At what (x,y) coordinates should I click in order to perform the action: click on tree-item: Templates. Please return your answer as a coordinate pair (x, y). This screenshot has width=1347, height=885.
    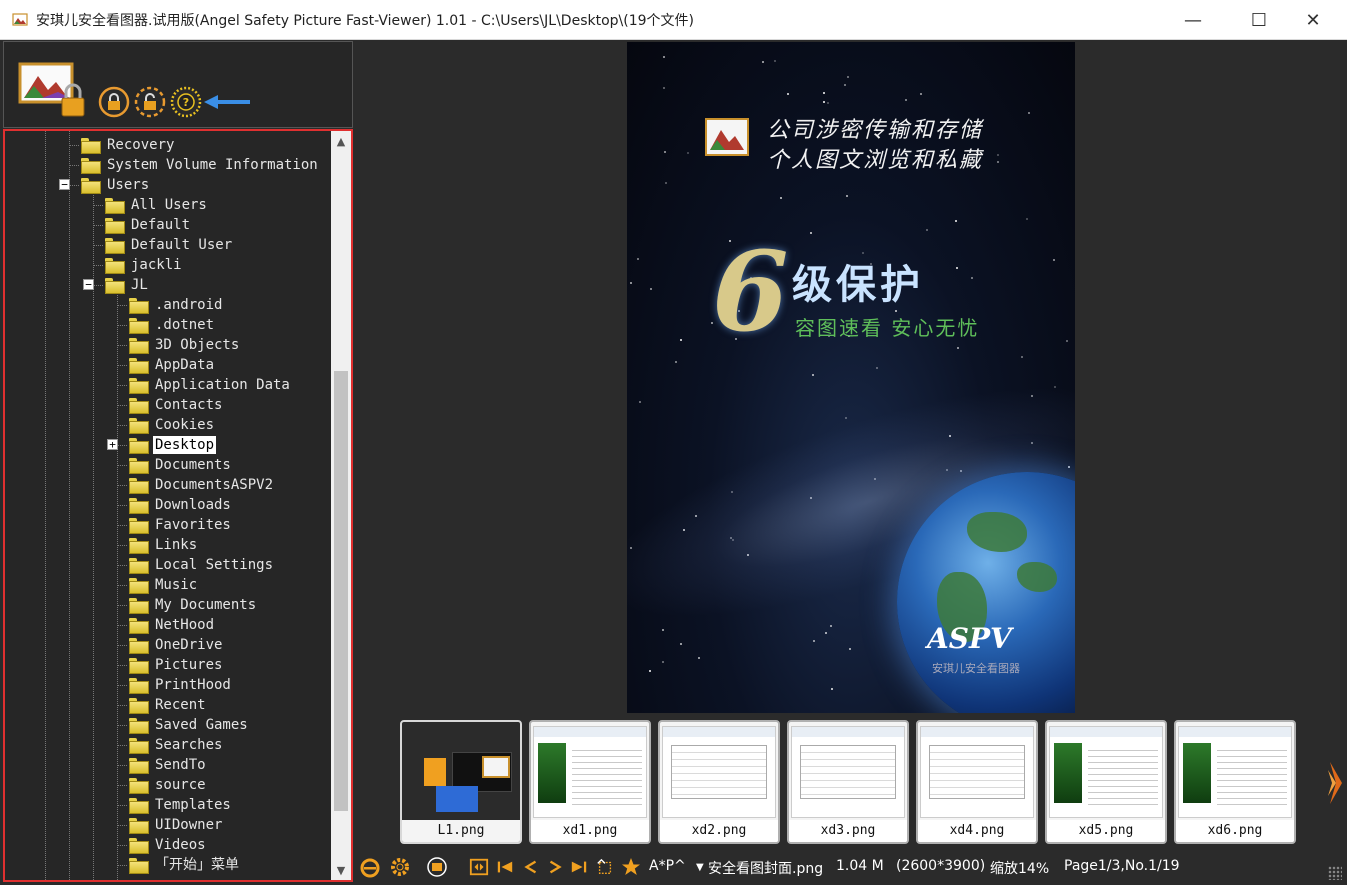
    Looking at the image, I should click on (181, 805).